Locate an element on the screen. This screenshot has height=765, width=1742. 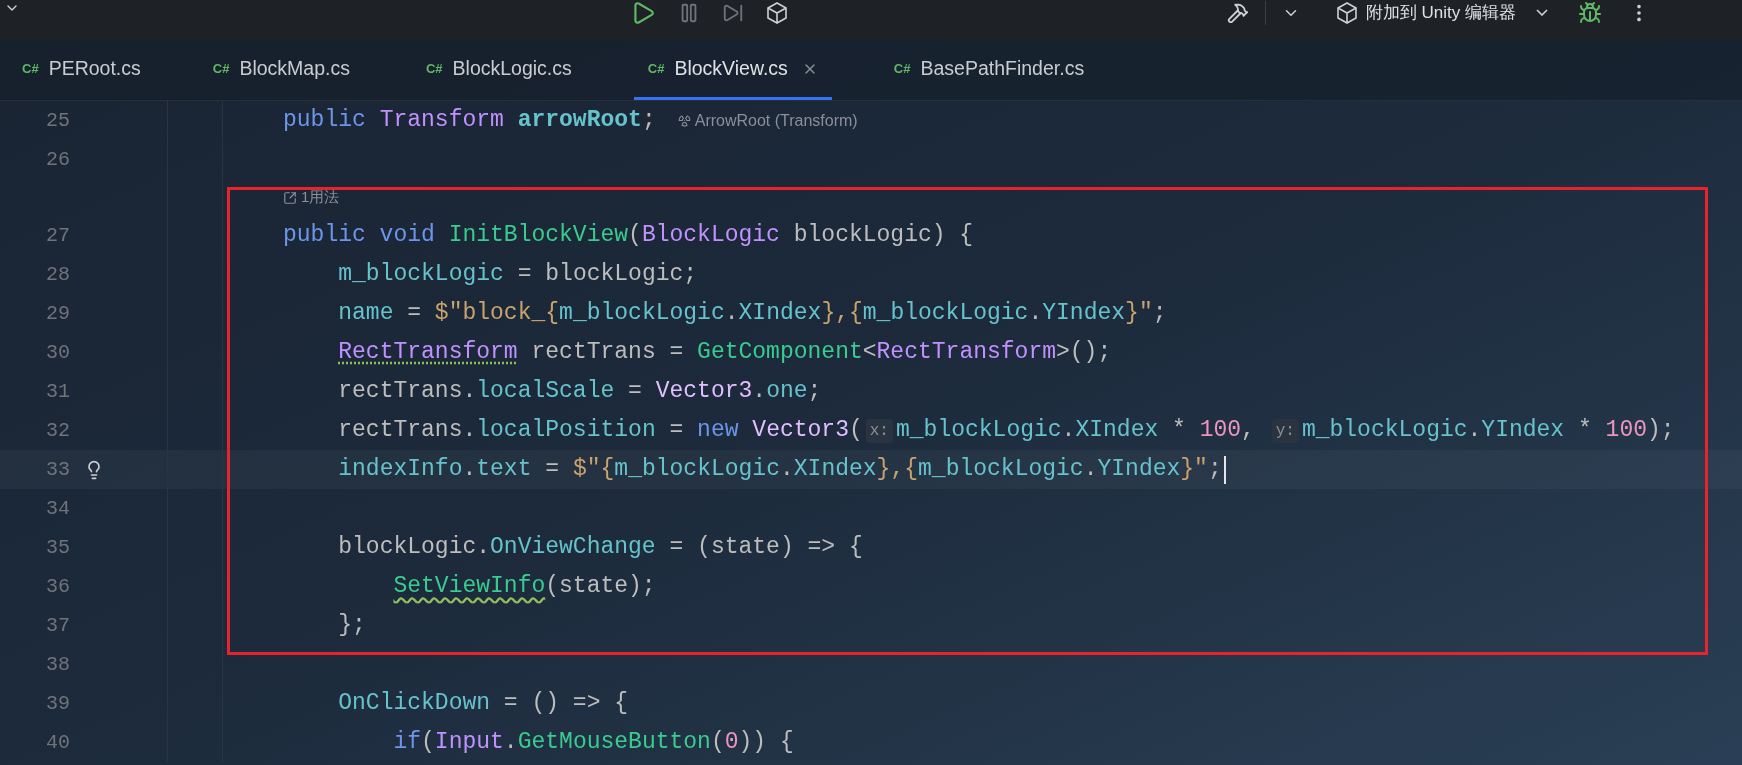
usage-hint: 1用法 is located at coordinates (311, 197).